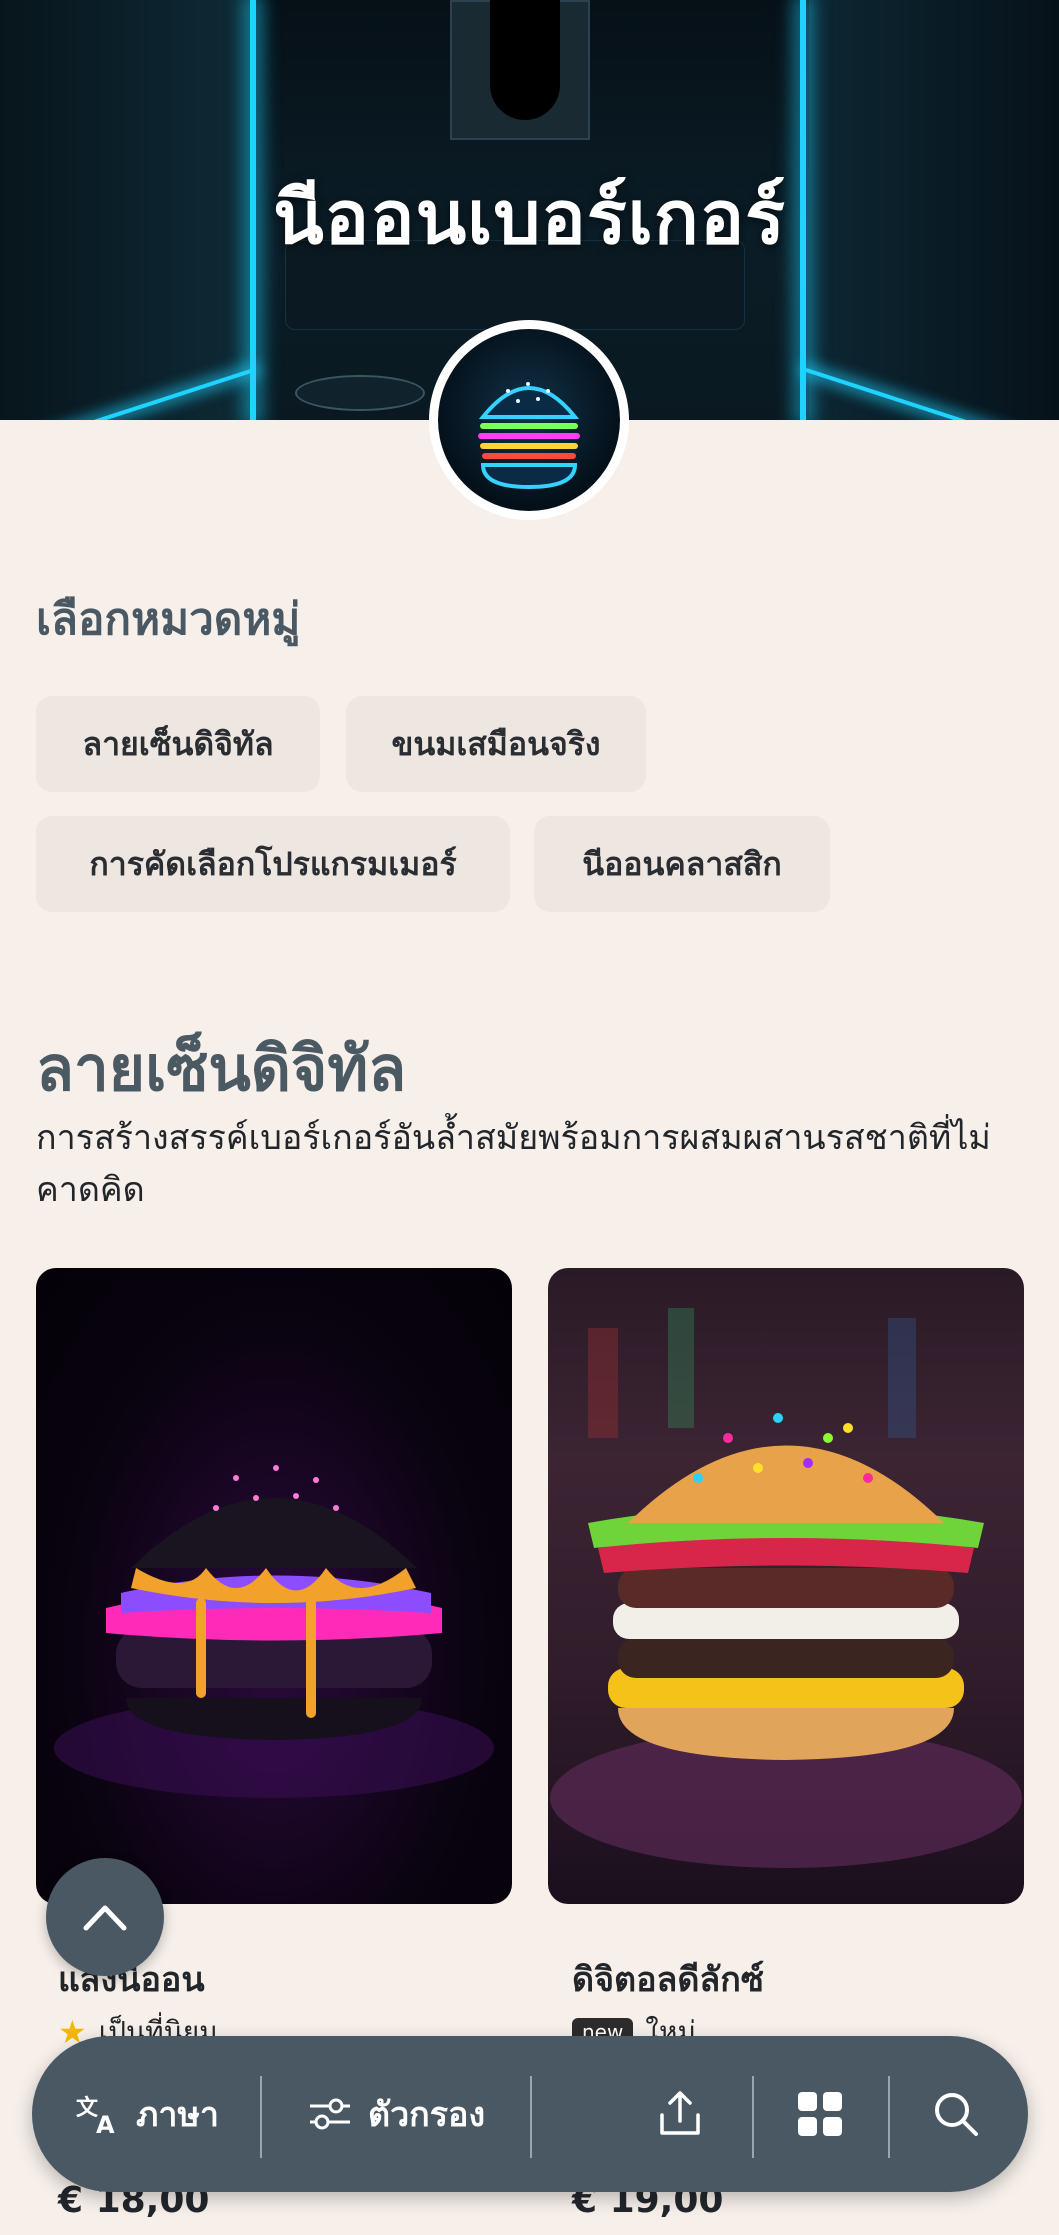  I want to click on product-image-digital-deluxe, so click(786, 1586).